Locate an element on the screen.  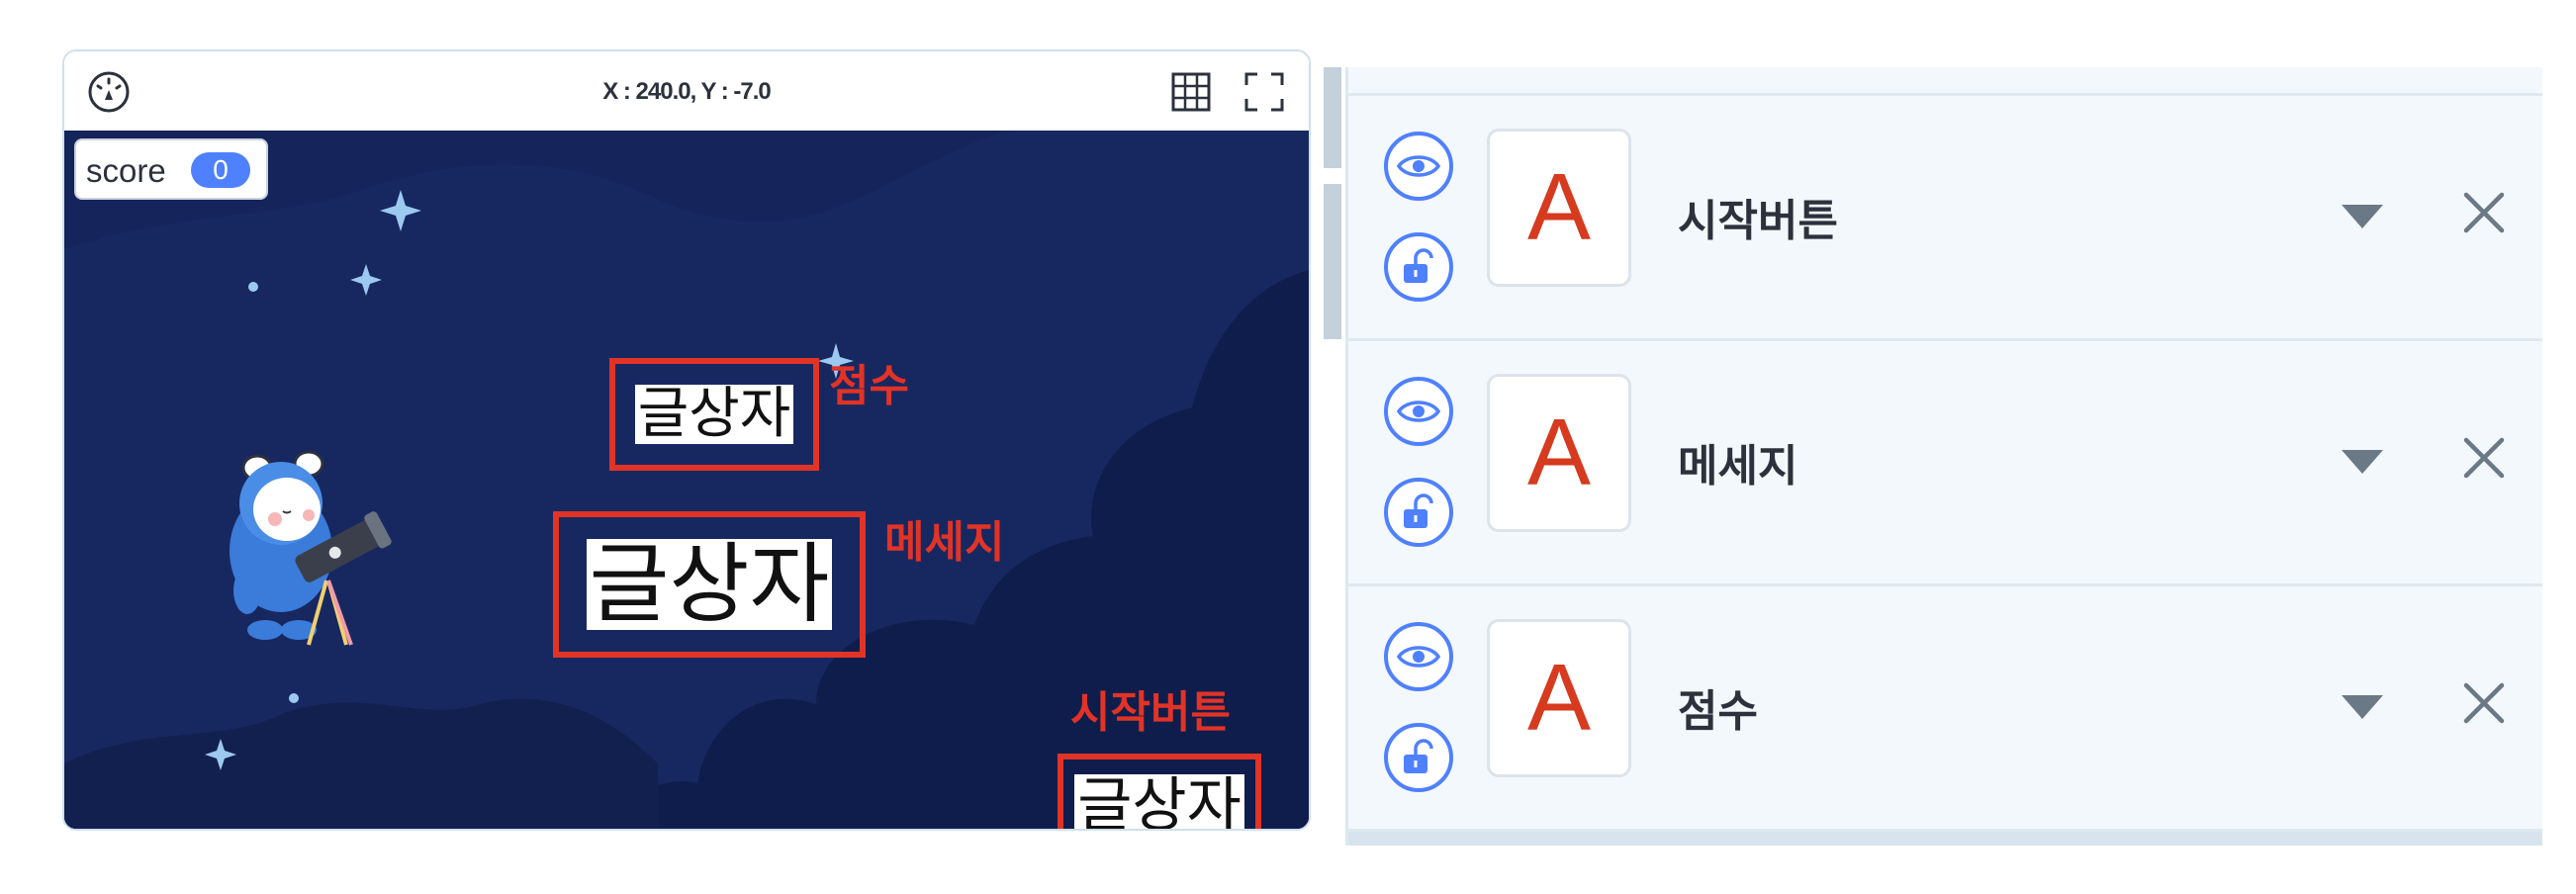
text-sprite-score: 글상자 is located at coordinates (714, 414).